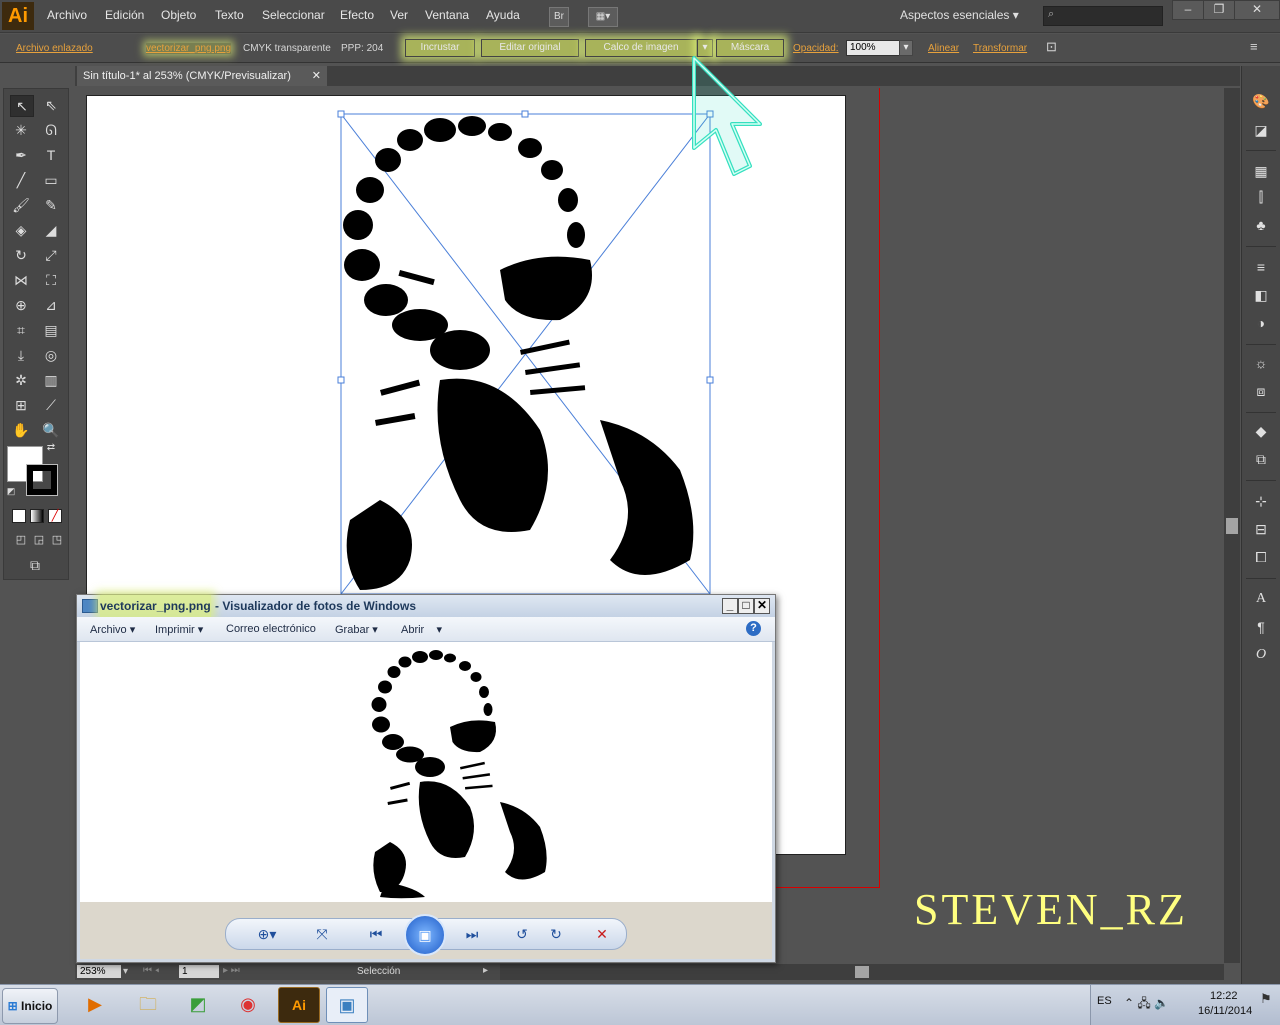 The image size is (1280, 1025). What do you see at coordinates (1261, 501) in the screenshot?
I see `transform-panel-icon: ⊹` at bounding box center [1261, 501].